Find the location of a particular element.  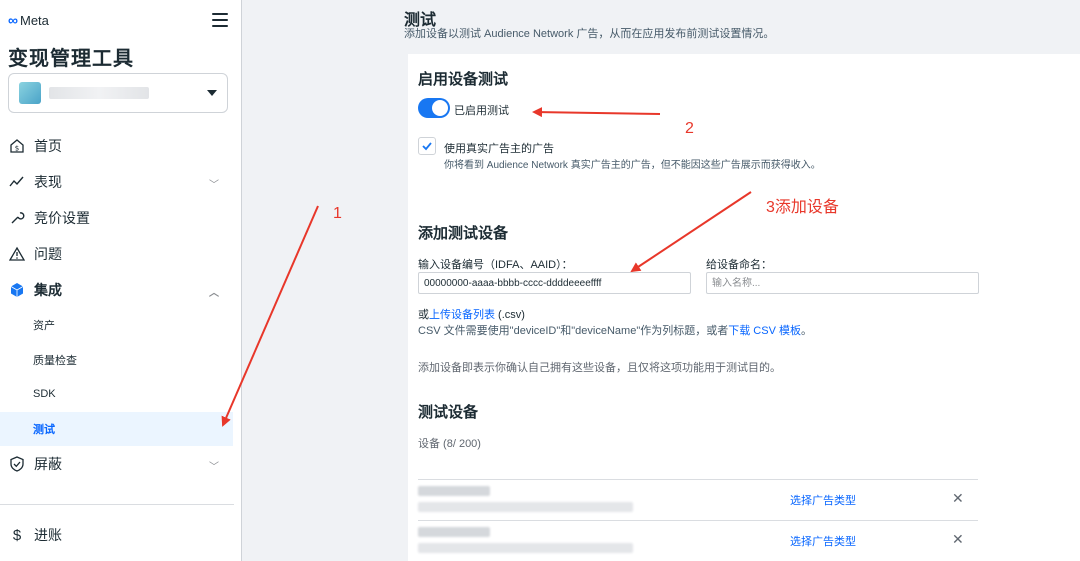

upload-device-list-link: 上传设备列表 is located at coordinates (462, 315).